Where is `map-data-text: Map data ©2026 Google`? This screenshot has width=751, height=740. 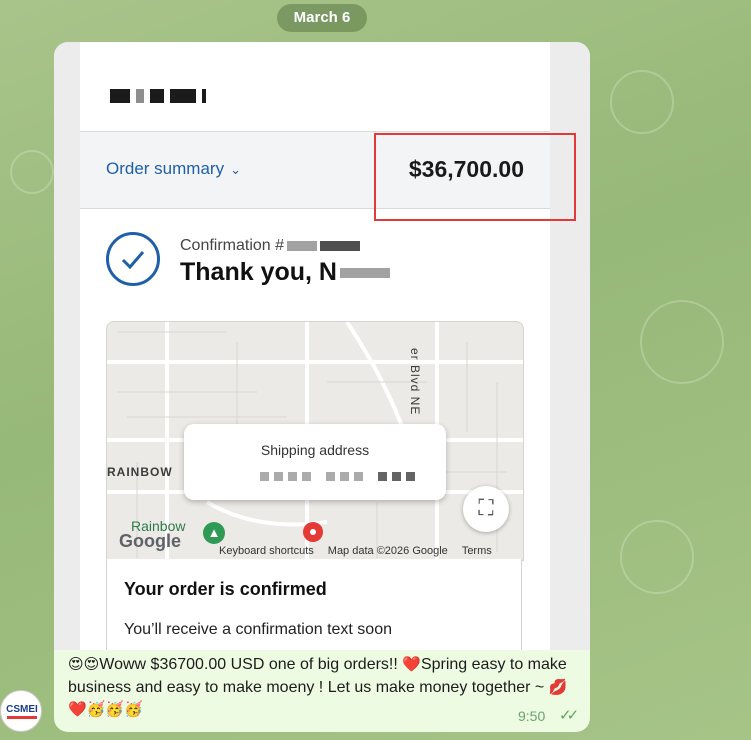
map-data-text: Map data ©2026 Google is located at coordinates (387, 551).